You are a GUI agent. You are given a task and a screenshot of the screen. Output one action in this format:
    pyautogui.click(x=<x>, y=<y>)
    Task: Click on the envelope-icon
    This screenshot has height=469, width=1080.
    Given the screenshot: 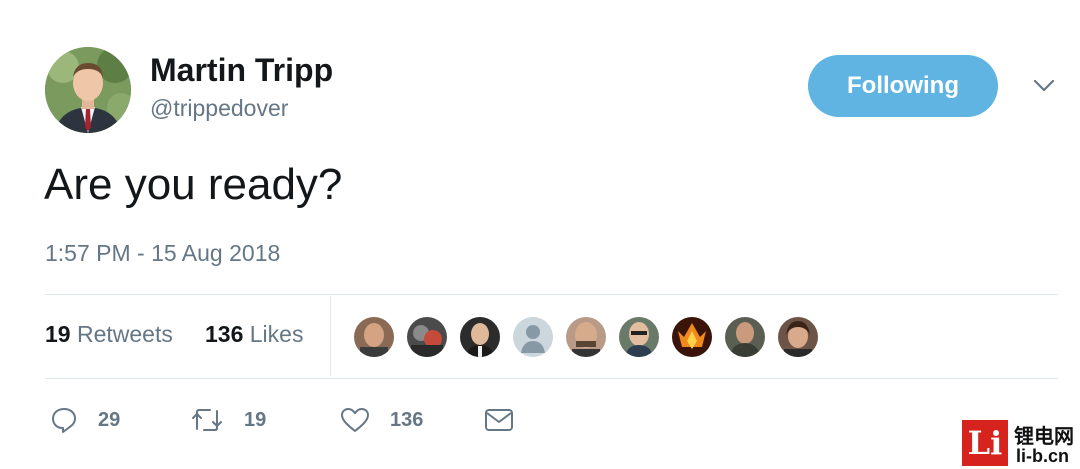 What is the action you would take?
    pyautogui.click(x=499, y=420)
    